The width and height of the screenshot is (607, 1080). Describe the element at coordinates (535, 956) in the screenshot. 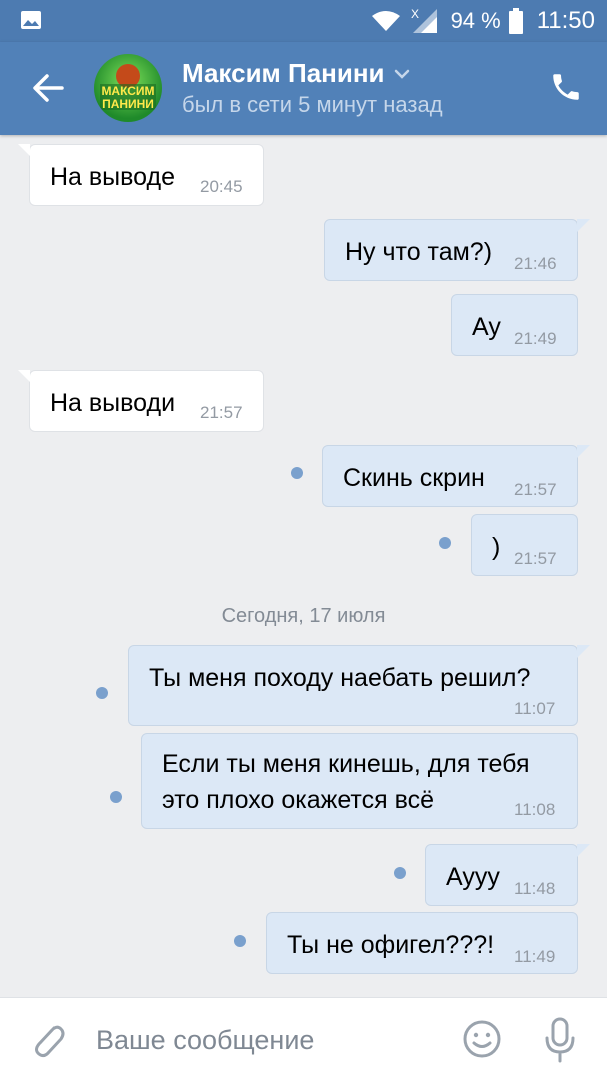

I see `message-time: 11:49` at that location.